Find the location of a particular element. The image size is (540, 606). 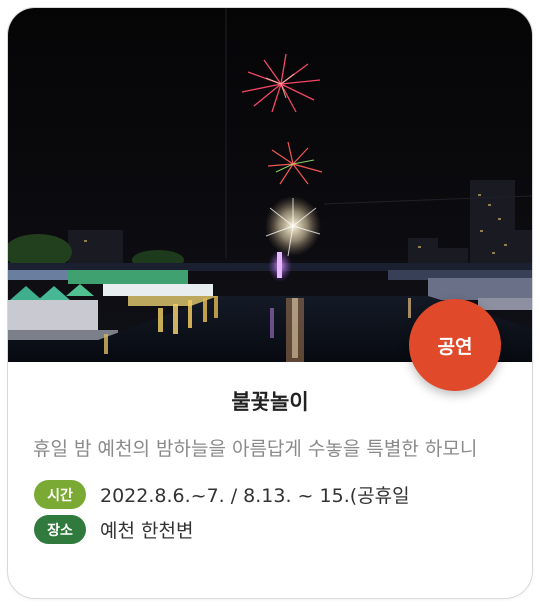

event-title: 불꽃놀이 is located at coordinates (270, 402).